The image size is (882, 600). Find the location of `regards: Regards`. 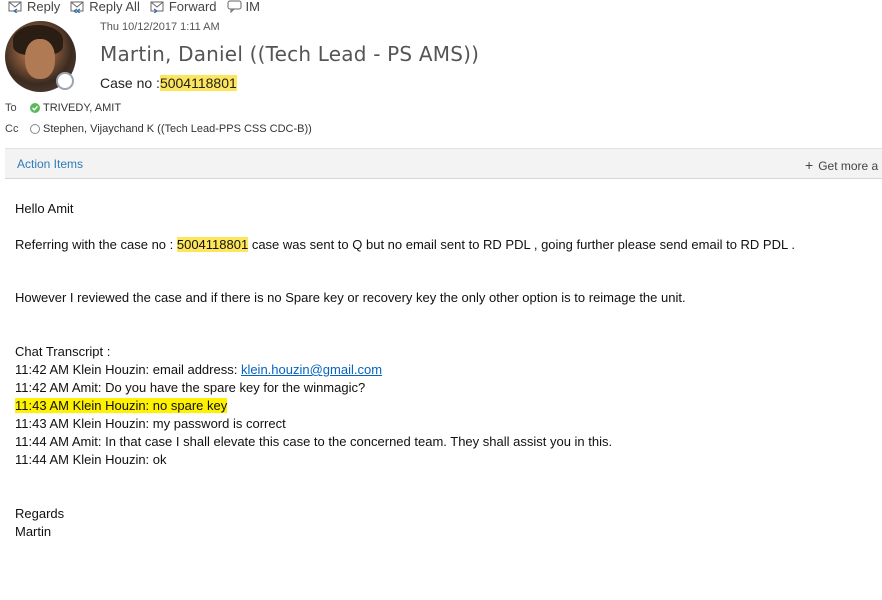

regards: Regards is located at coordinates (40, 513).